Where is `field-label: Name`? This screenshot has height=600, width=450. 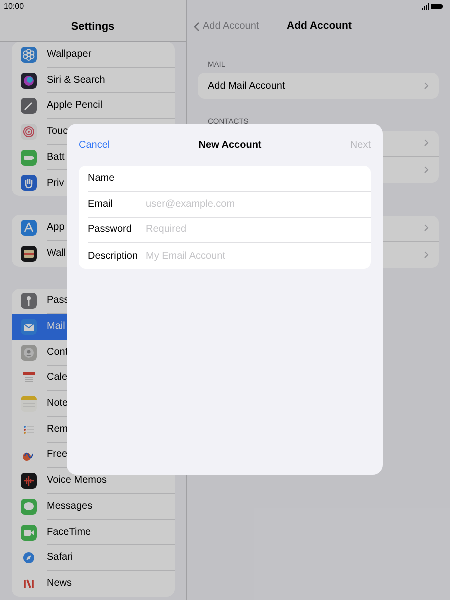
field-label: Name is located at coordinates (102, 179).